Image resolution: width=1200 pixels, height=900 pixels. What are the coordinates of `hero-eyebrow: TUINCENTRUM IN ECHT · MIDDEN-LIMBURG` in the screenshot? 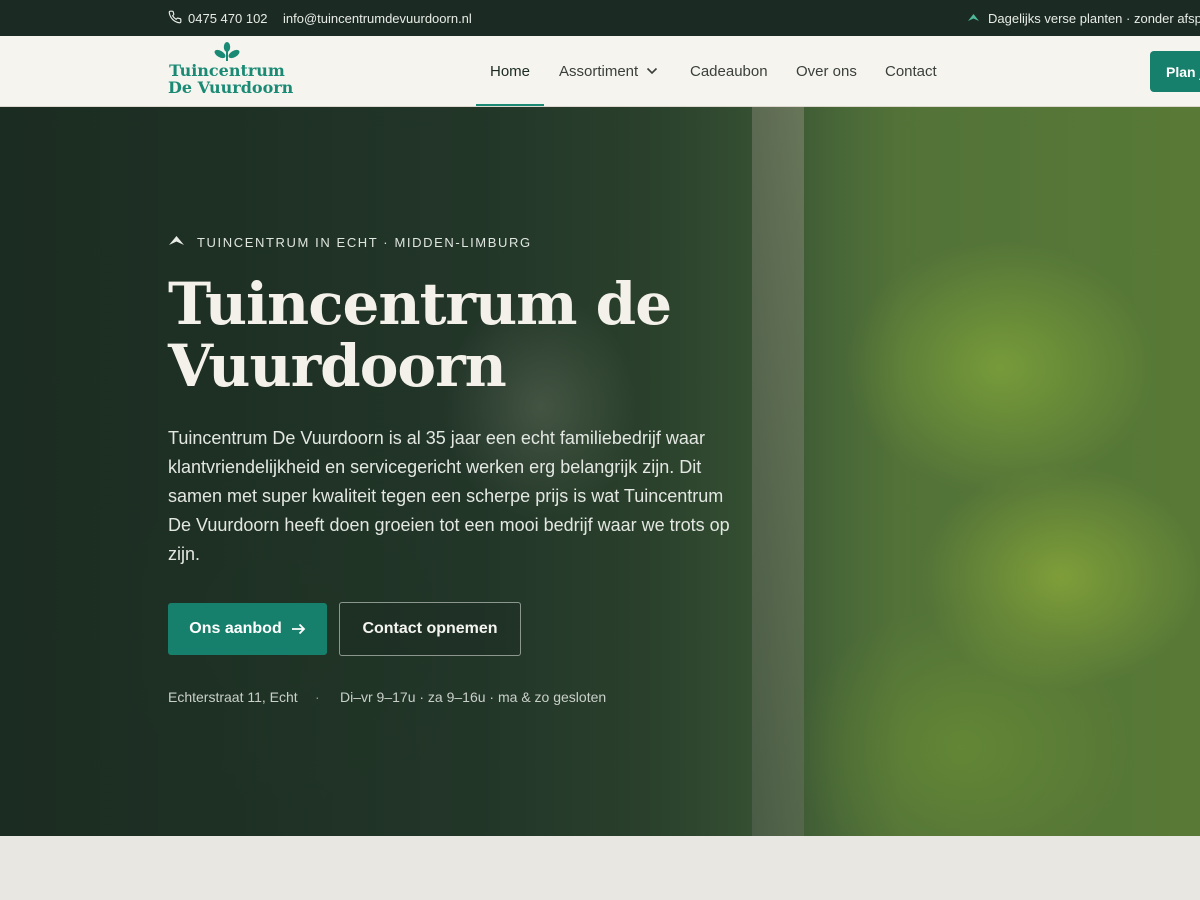 It's located at (350, 242).